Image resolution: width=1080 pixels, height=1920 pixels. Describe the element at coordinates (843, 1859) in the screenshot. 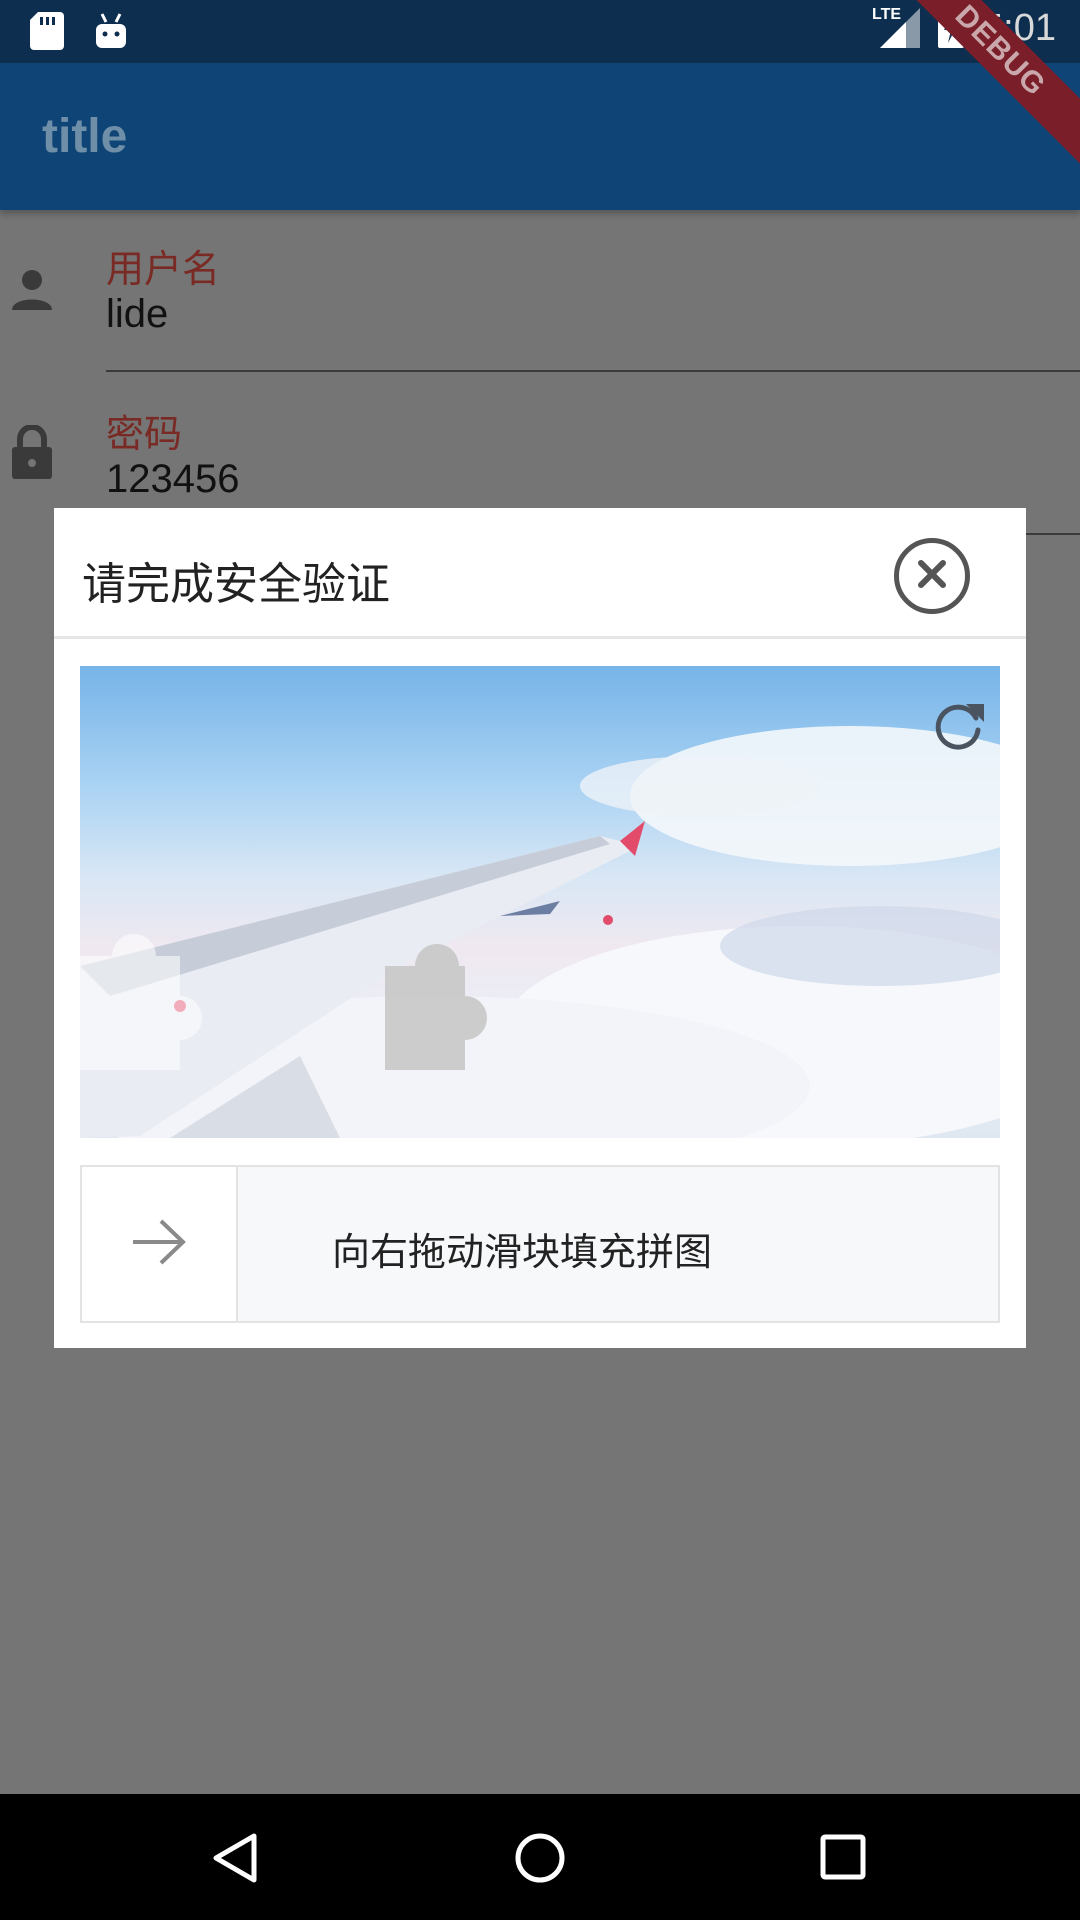

I see `recents-icon` at that location.